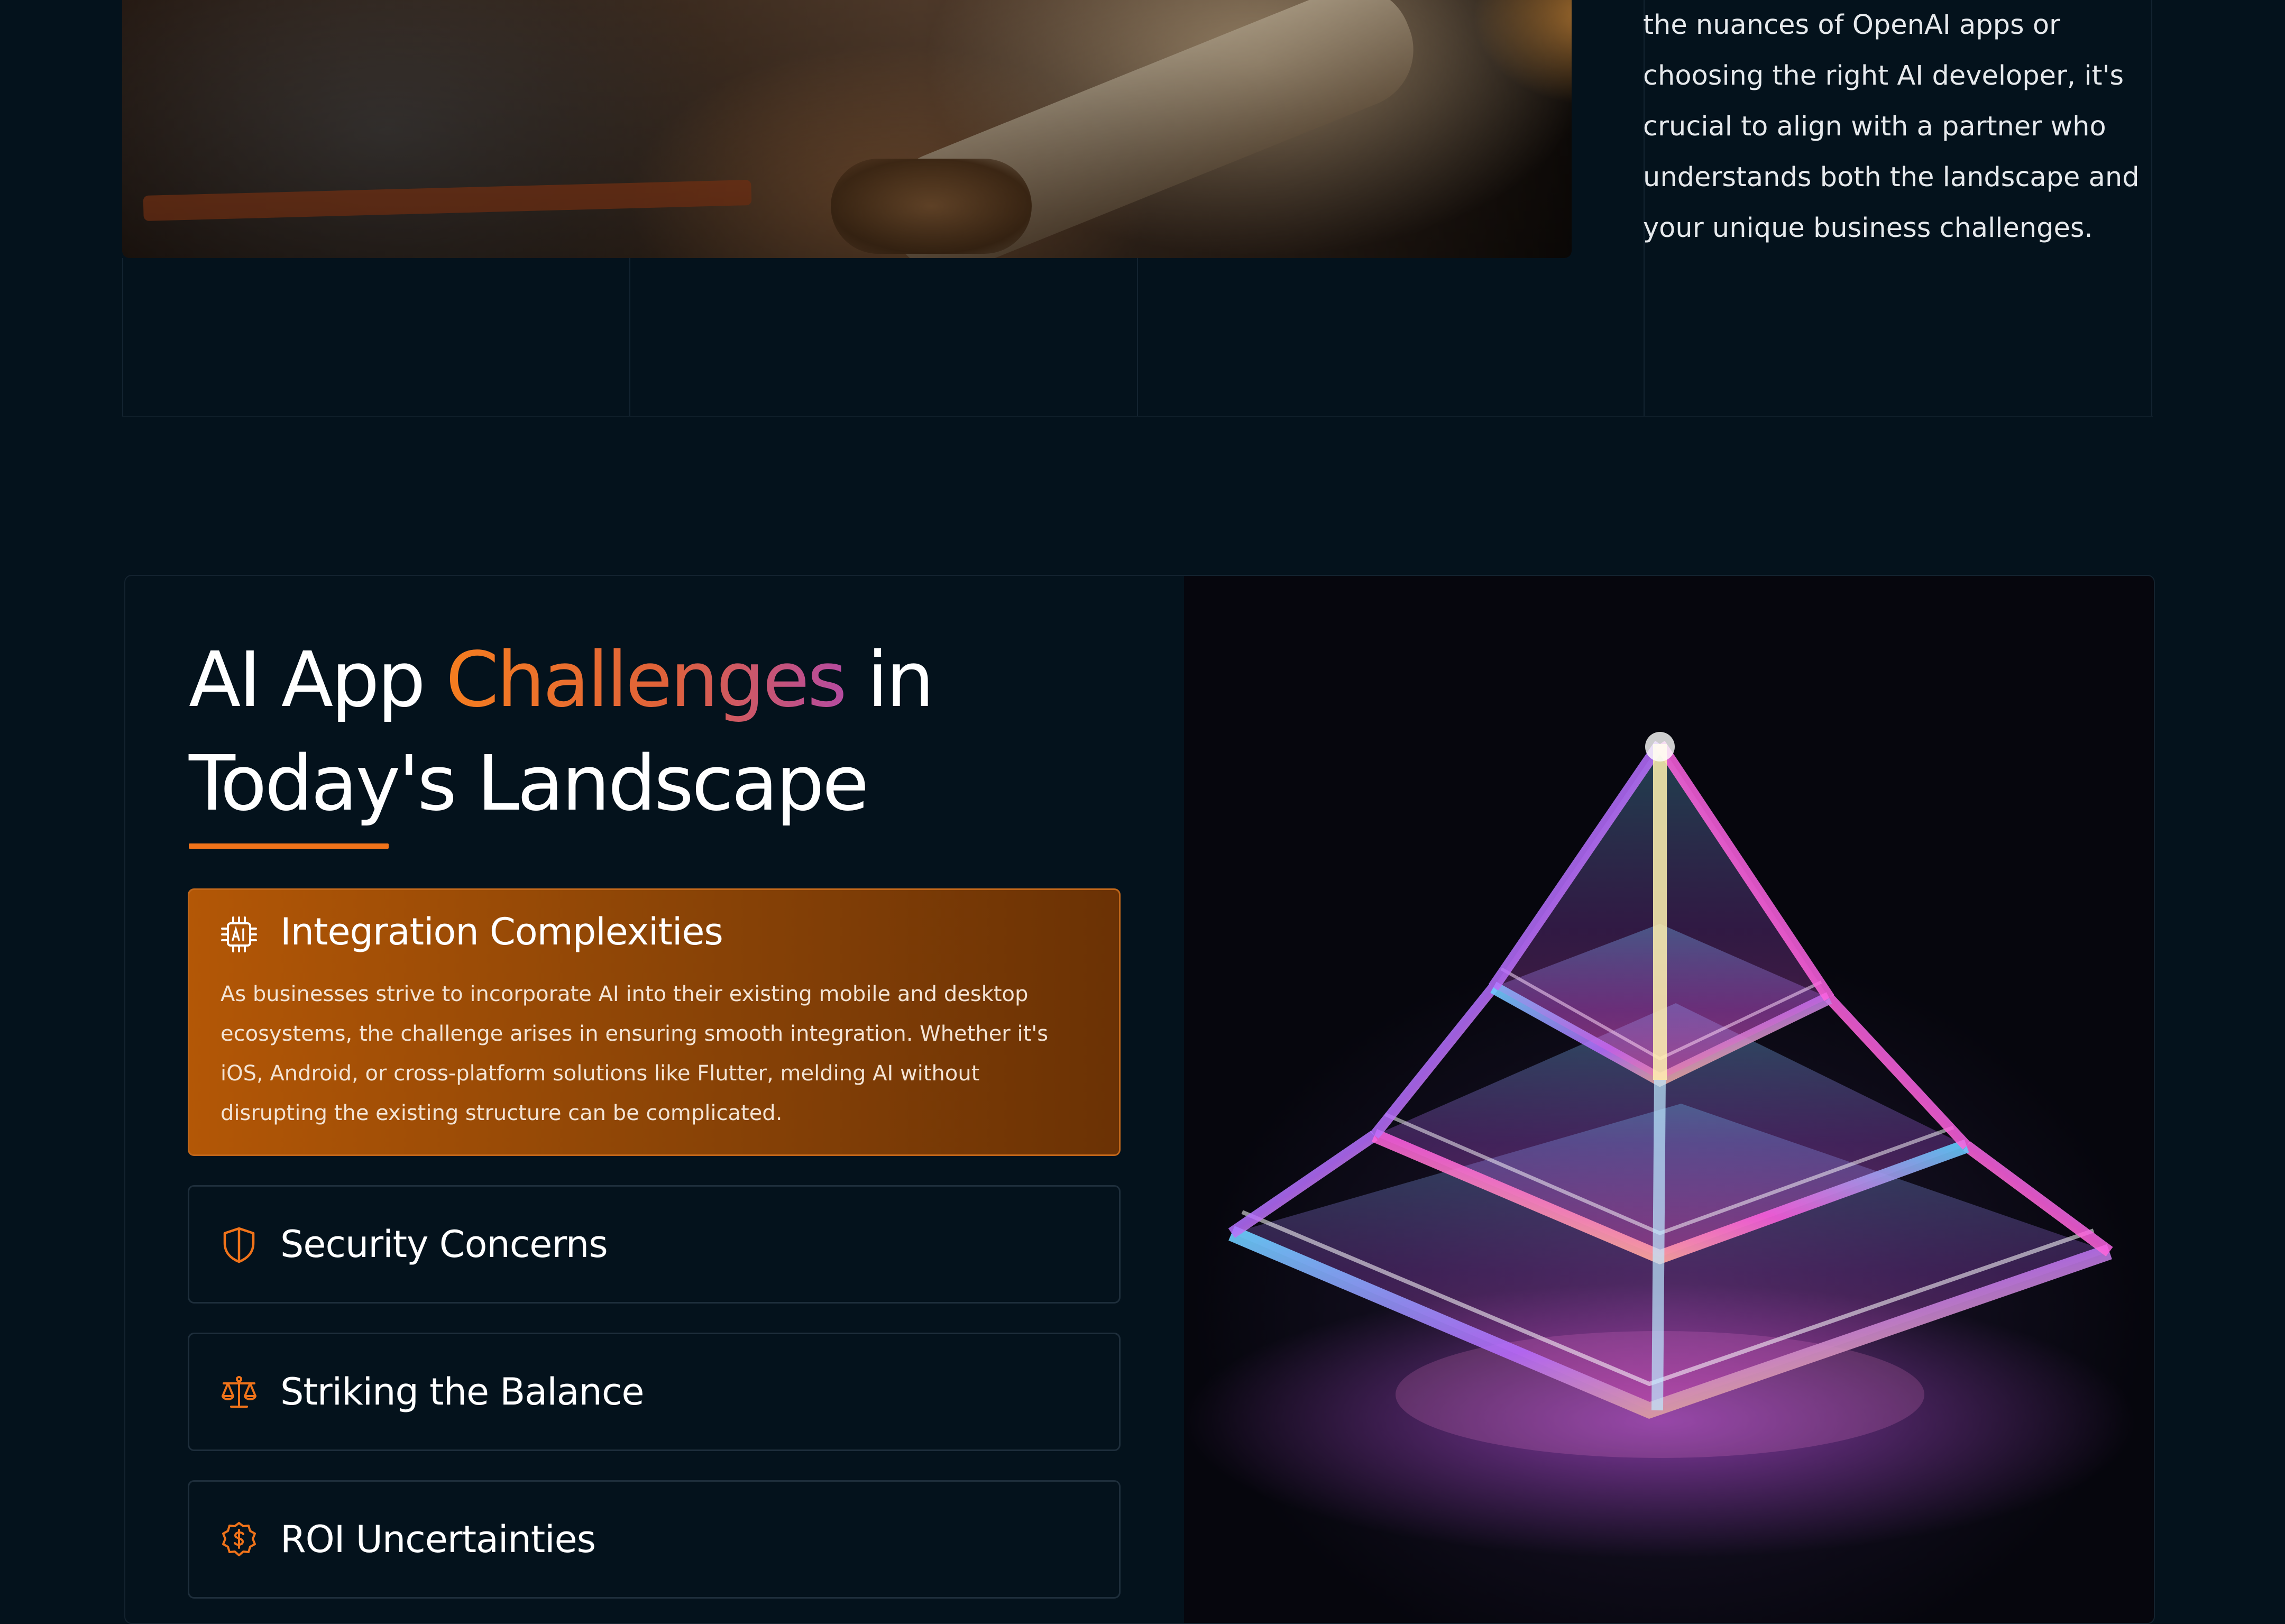 The height and width of the screenshot is (1624, 2285). What do you see at coordinates (654, 1244) in the screenshot?
I see `accordion-item-security: Security Concerns` at bounding box center [654, 1244].